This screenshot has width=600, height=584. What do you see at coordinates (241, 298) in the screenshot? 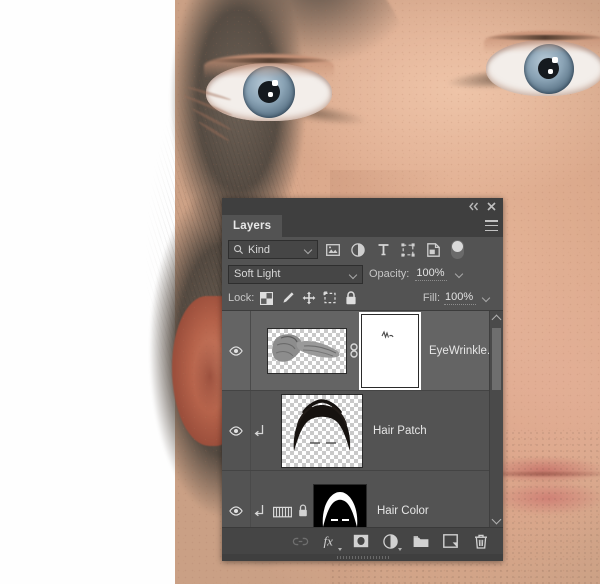
I see `lock-label: Lock:` at bounding box center [241, 298].